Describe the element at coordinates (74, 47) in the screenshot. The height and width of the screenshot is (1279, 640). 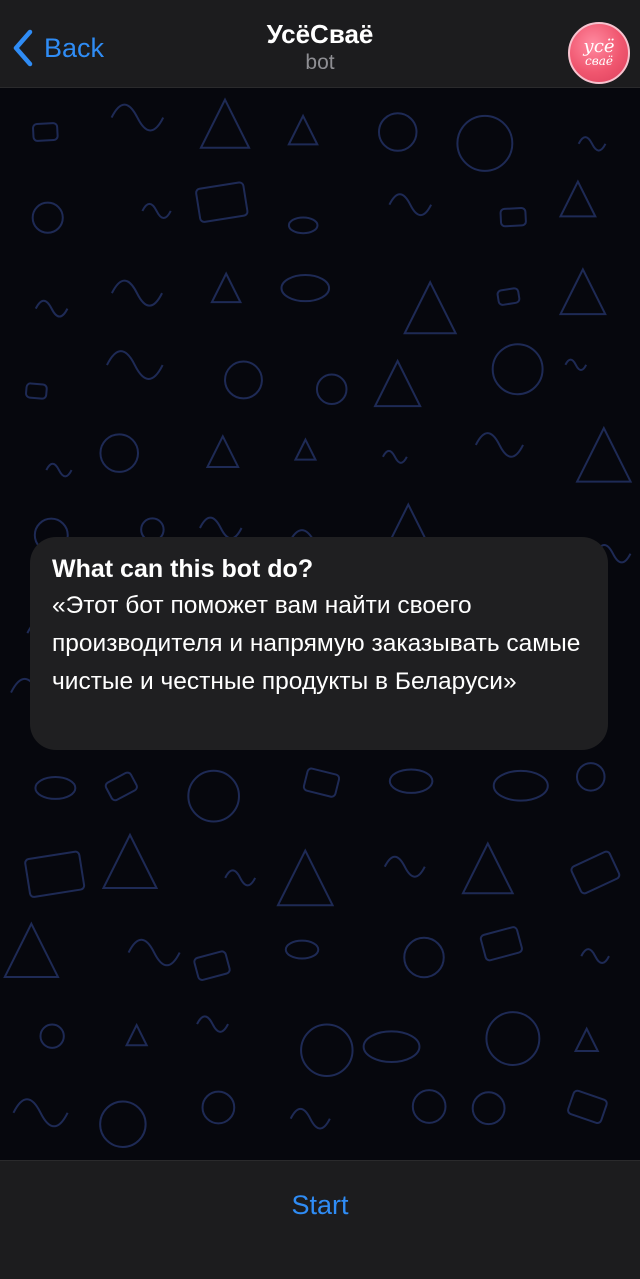
I see `back-label: Back` at that location.